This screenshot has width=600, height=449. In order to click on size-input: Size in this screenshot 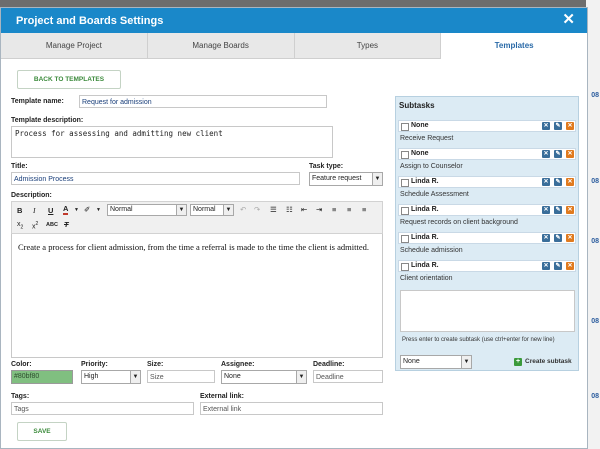, I will do `click(181, 376)`.